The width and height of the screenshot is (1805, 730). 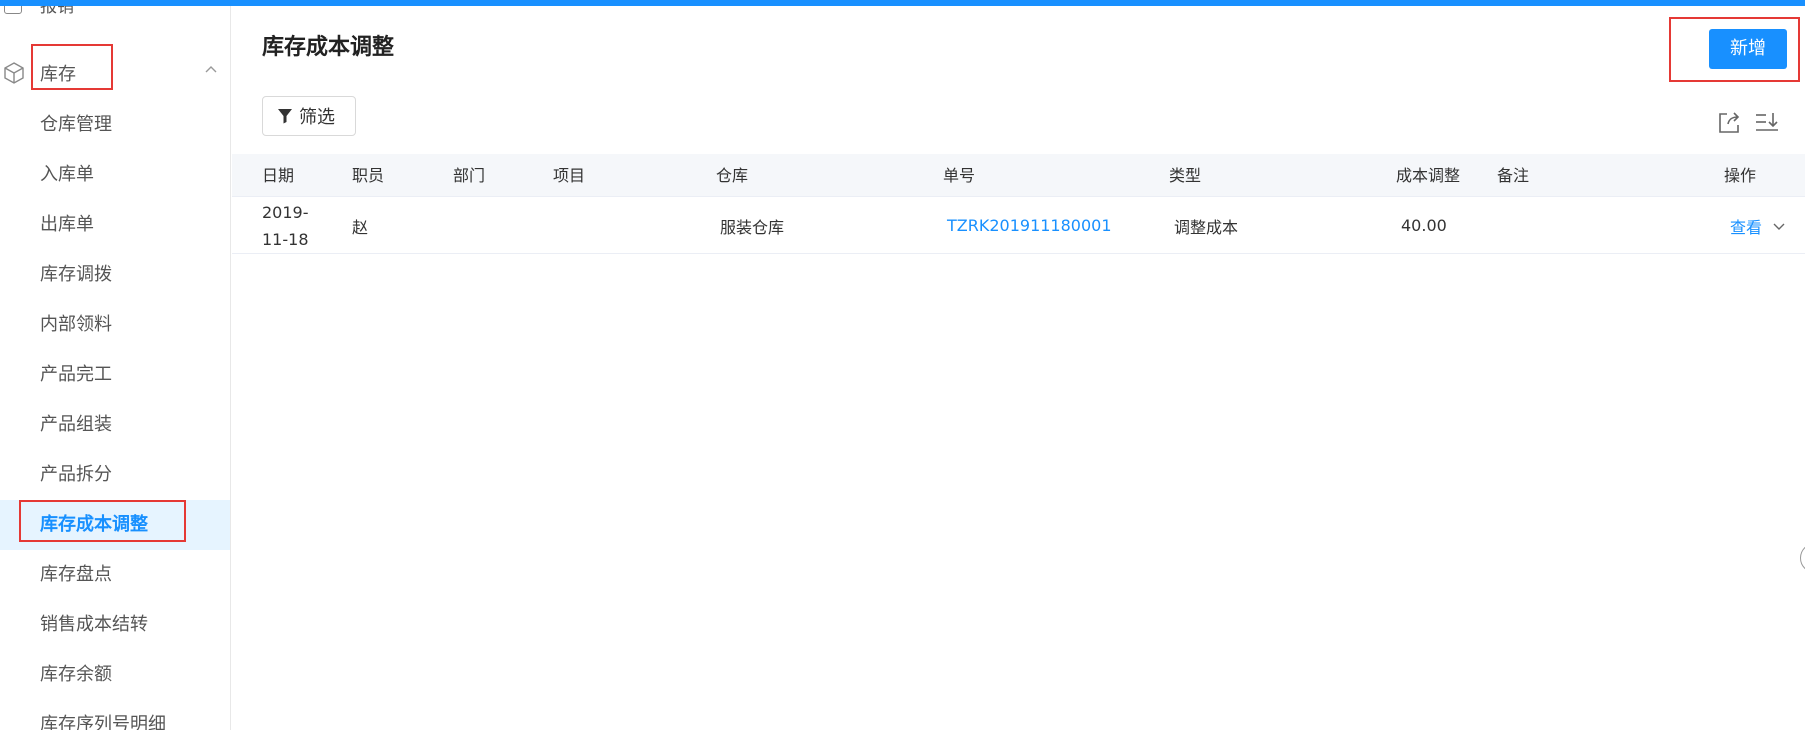 I want to click on filter-button-label: 筛选, so click(x=317, y=117).